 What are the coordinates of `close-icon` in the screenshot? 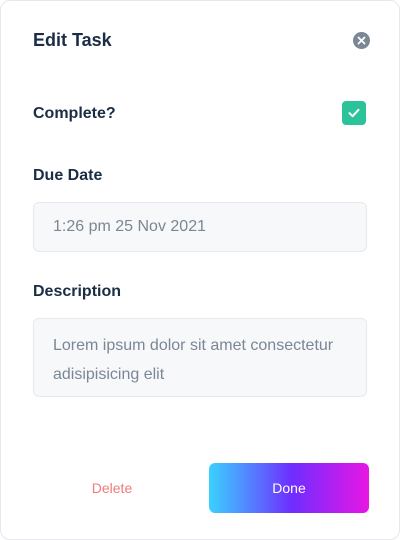 It's located at (361, 40).